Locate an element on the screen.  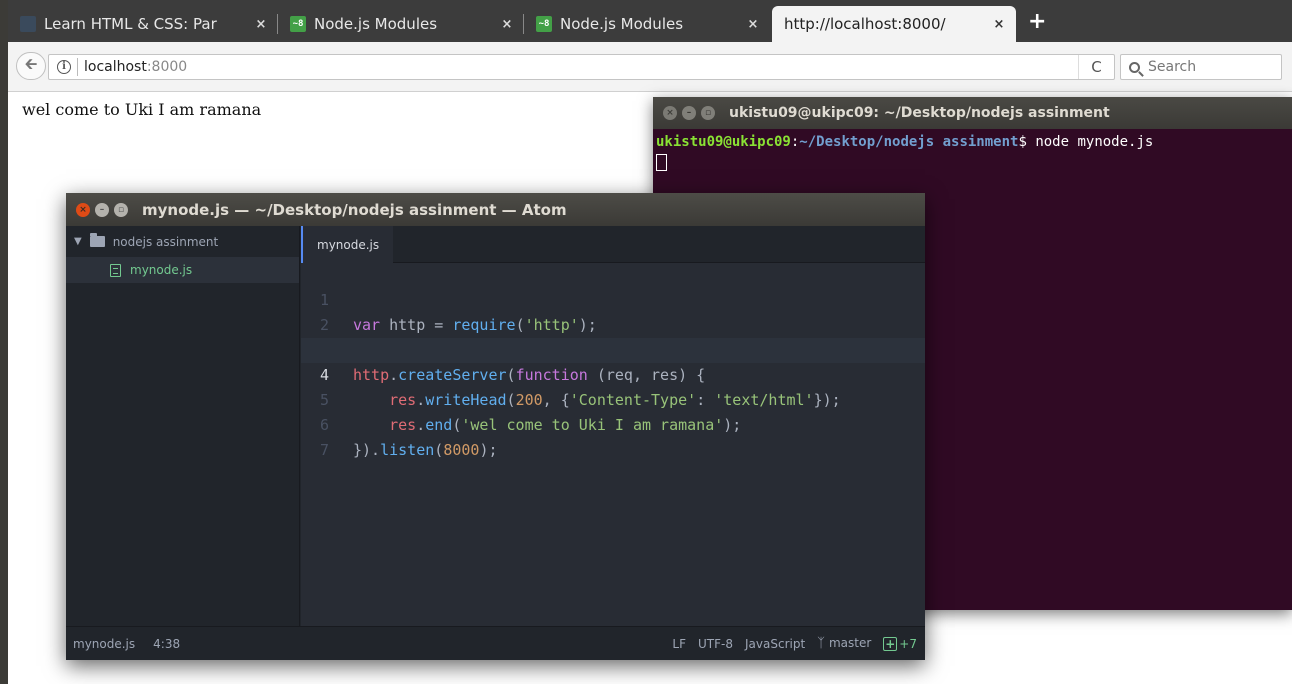
reload-button: C is located at coordinates (1096, 67).